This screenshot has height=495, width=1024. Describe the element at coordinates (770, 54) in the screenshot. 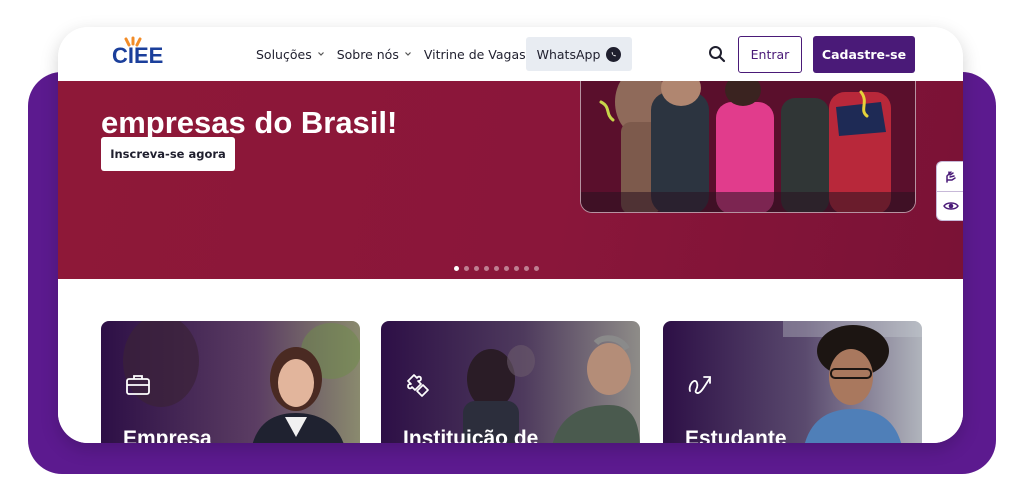

I see `login-button: Entrar` at that location.